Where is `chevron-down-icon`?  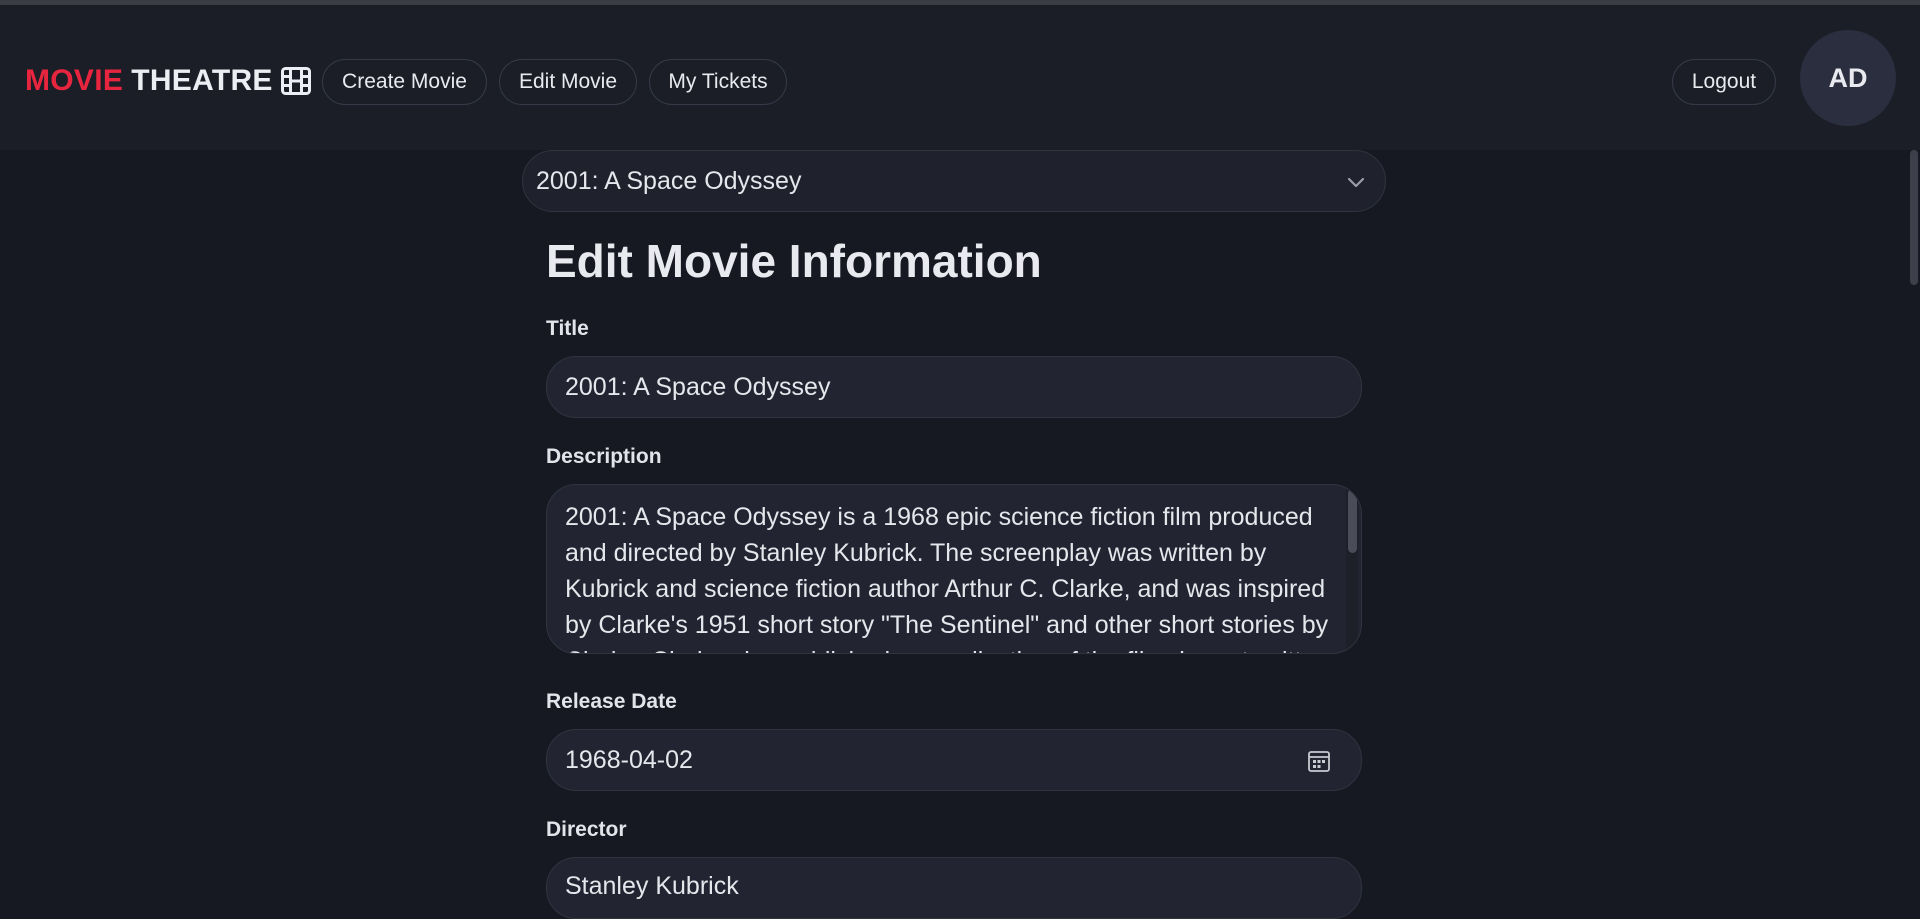 chevron-down-icon is located at coordinates (1356, 185).